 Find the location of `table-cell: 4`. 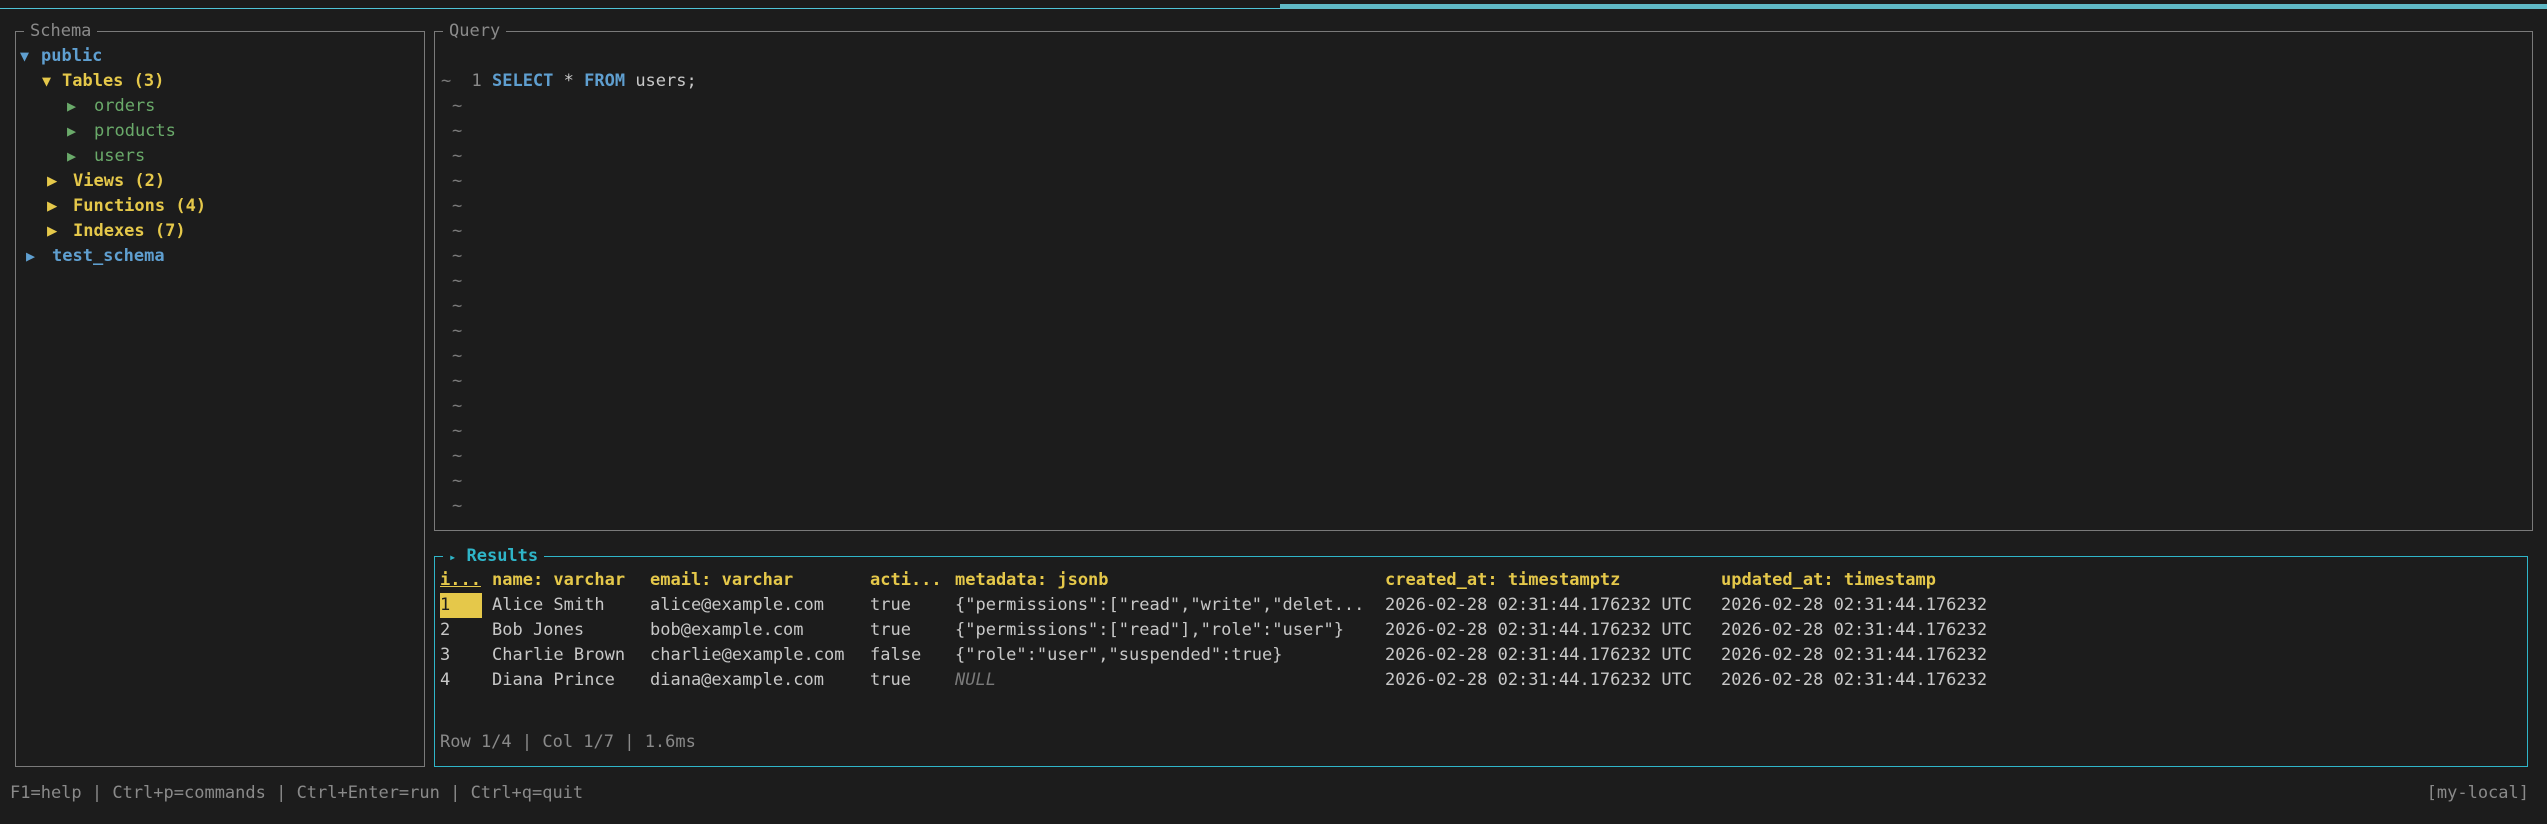

table-cell: 4 is located at coordinates (445, 680).